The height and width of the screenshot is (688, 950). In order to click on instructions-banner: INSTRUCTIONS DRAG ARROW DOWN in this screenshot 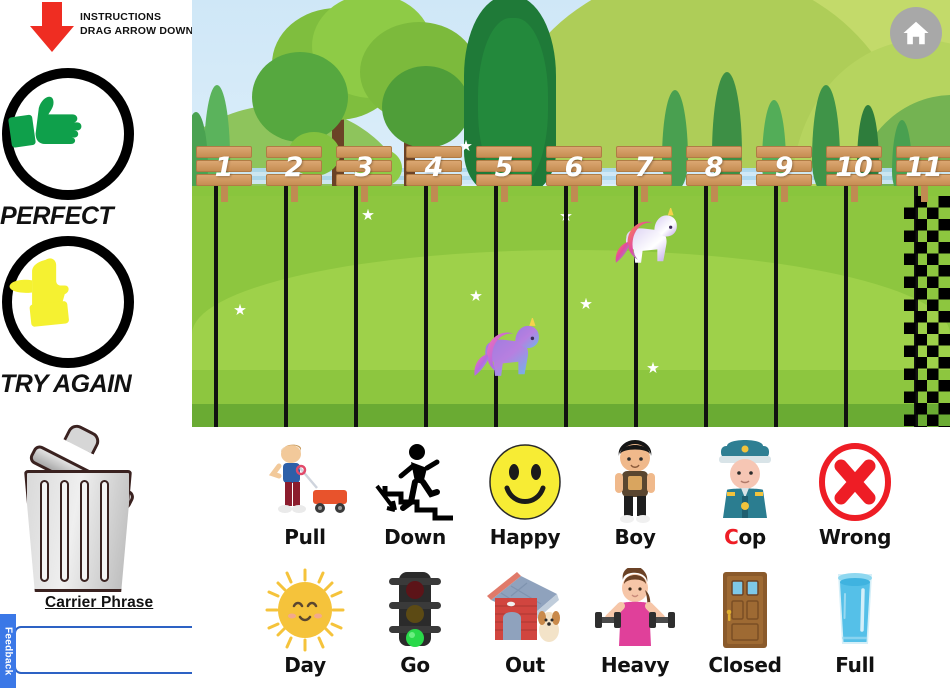, I will do `click(109, 28)`.